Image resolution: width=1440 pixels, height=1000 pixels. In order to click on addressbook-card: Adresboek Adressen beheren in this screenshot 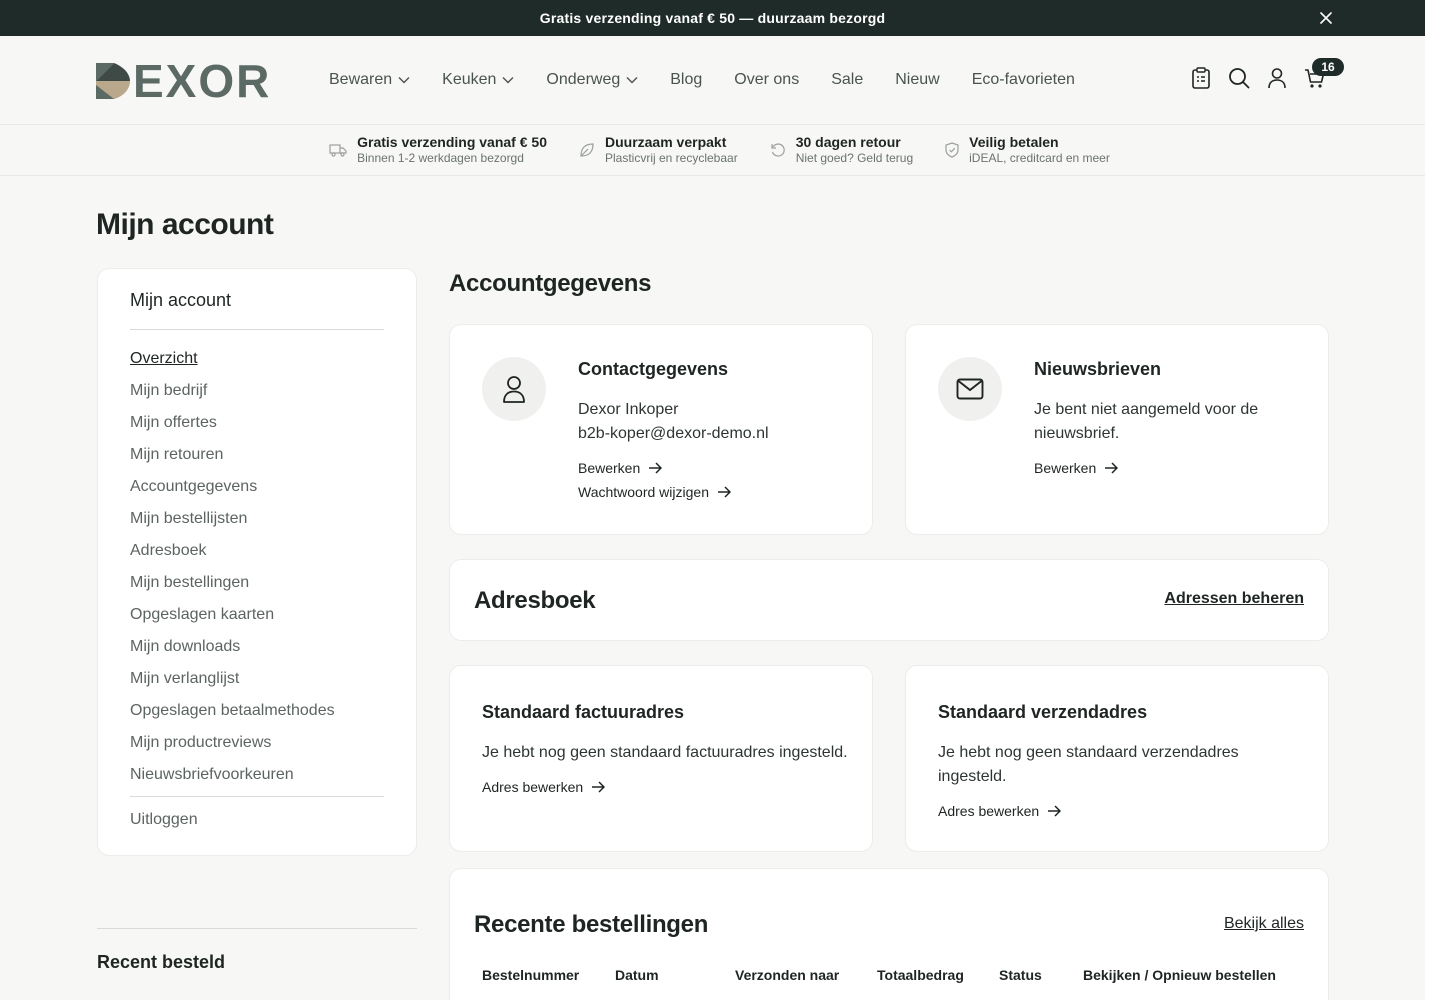, I will do `click(889, 600)`.